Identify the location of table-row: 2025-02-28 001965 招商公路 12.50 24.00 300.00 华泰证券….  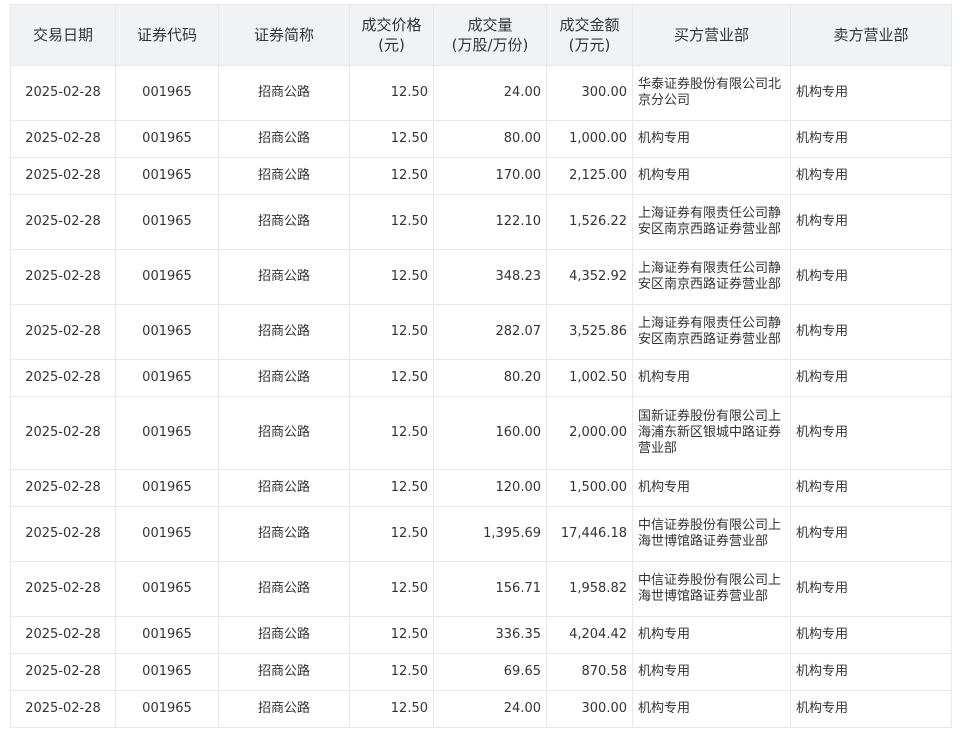
(481, 93).